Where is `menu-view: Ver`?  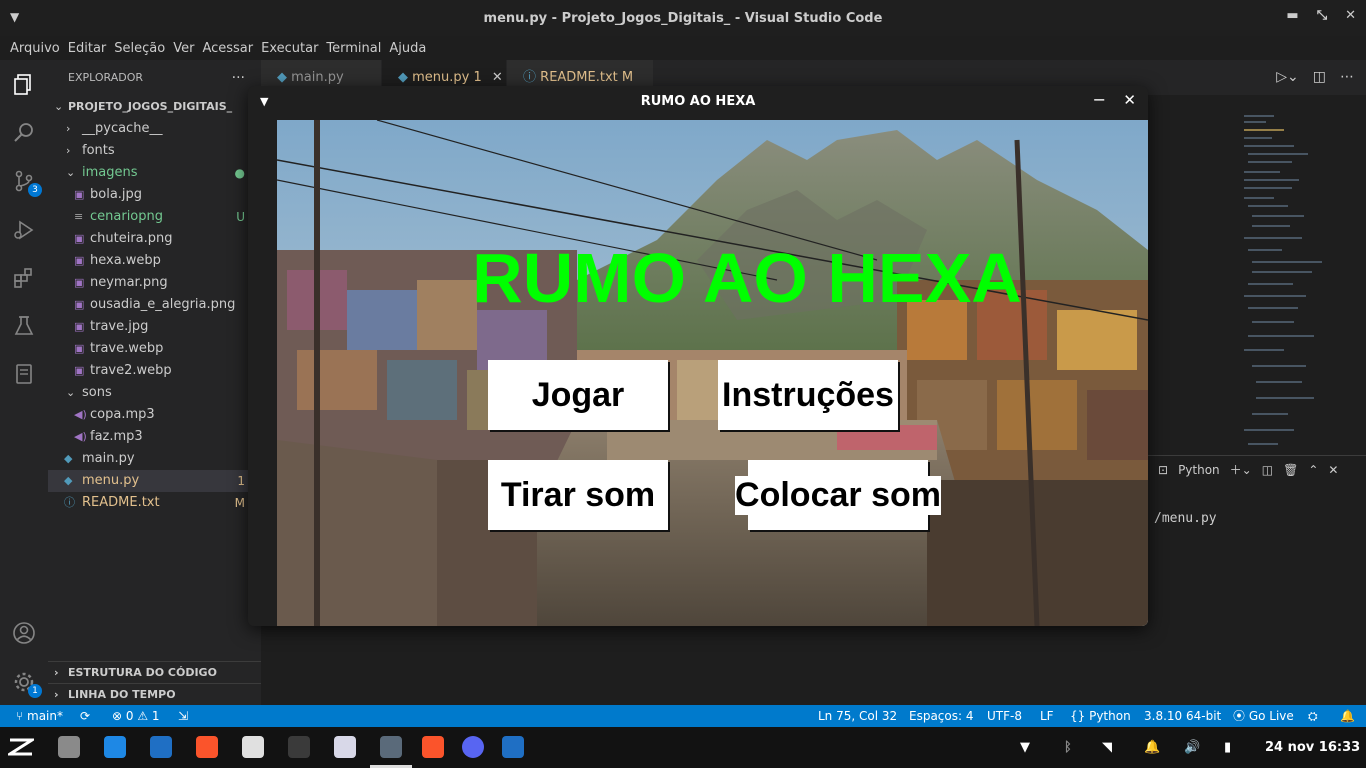
menu-view: Ver is located at coordinates (183, 49).